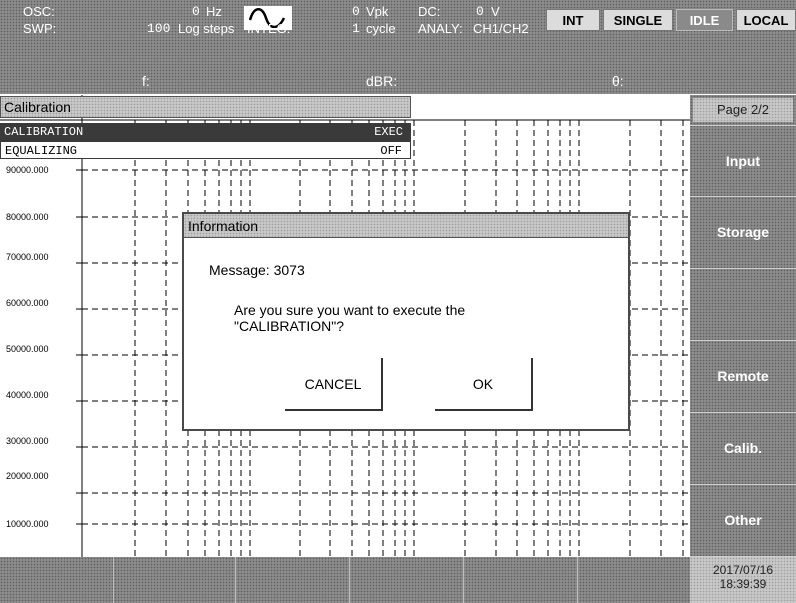  Describe the element at coordinates (27, 349) in the screenshot. I see `y-axis-label: 50000.000` at that location.